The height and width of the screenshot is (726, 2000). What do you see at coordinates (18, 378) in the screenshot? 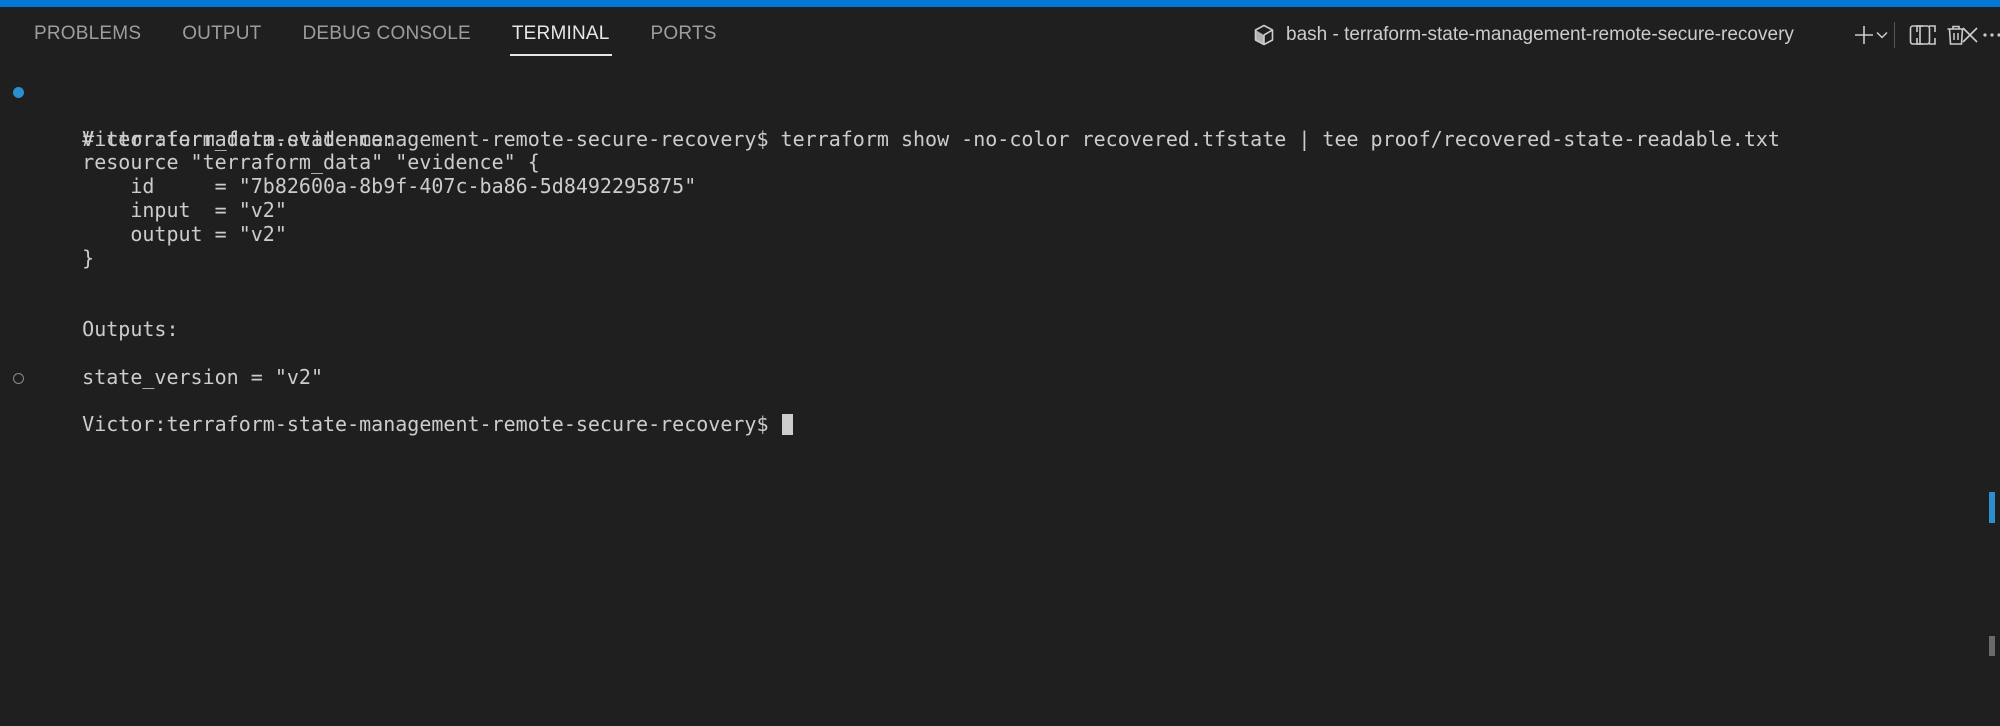
I see `command-pending-decoration-icon` at bounding box center [18, 378].